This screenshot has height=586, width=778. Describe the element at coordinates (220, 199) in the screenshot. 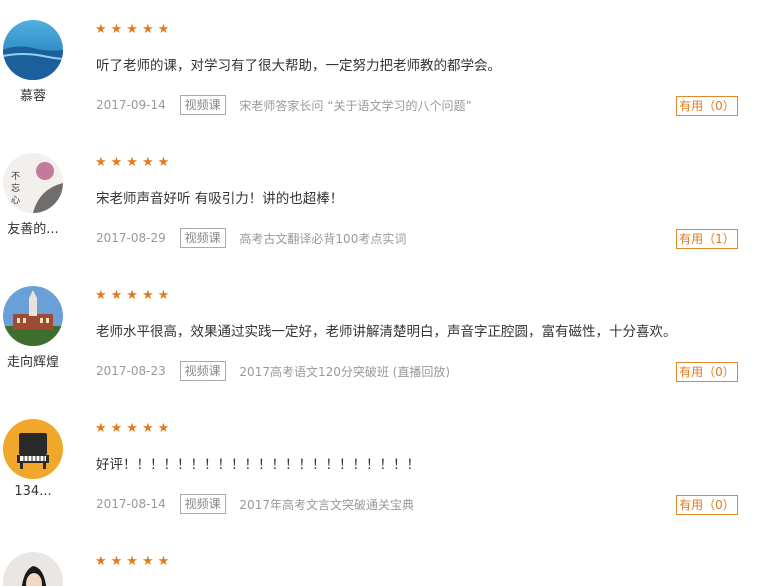

I see `review-comment: 宋老师声音好听 有吸引力！讲的也超棒！` at that location.